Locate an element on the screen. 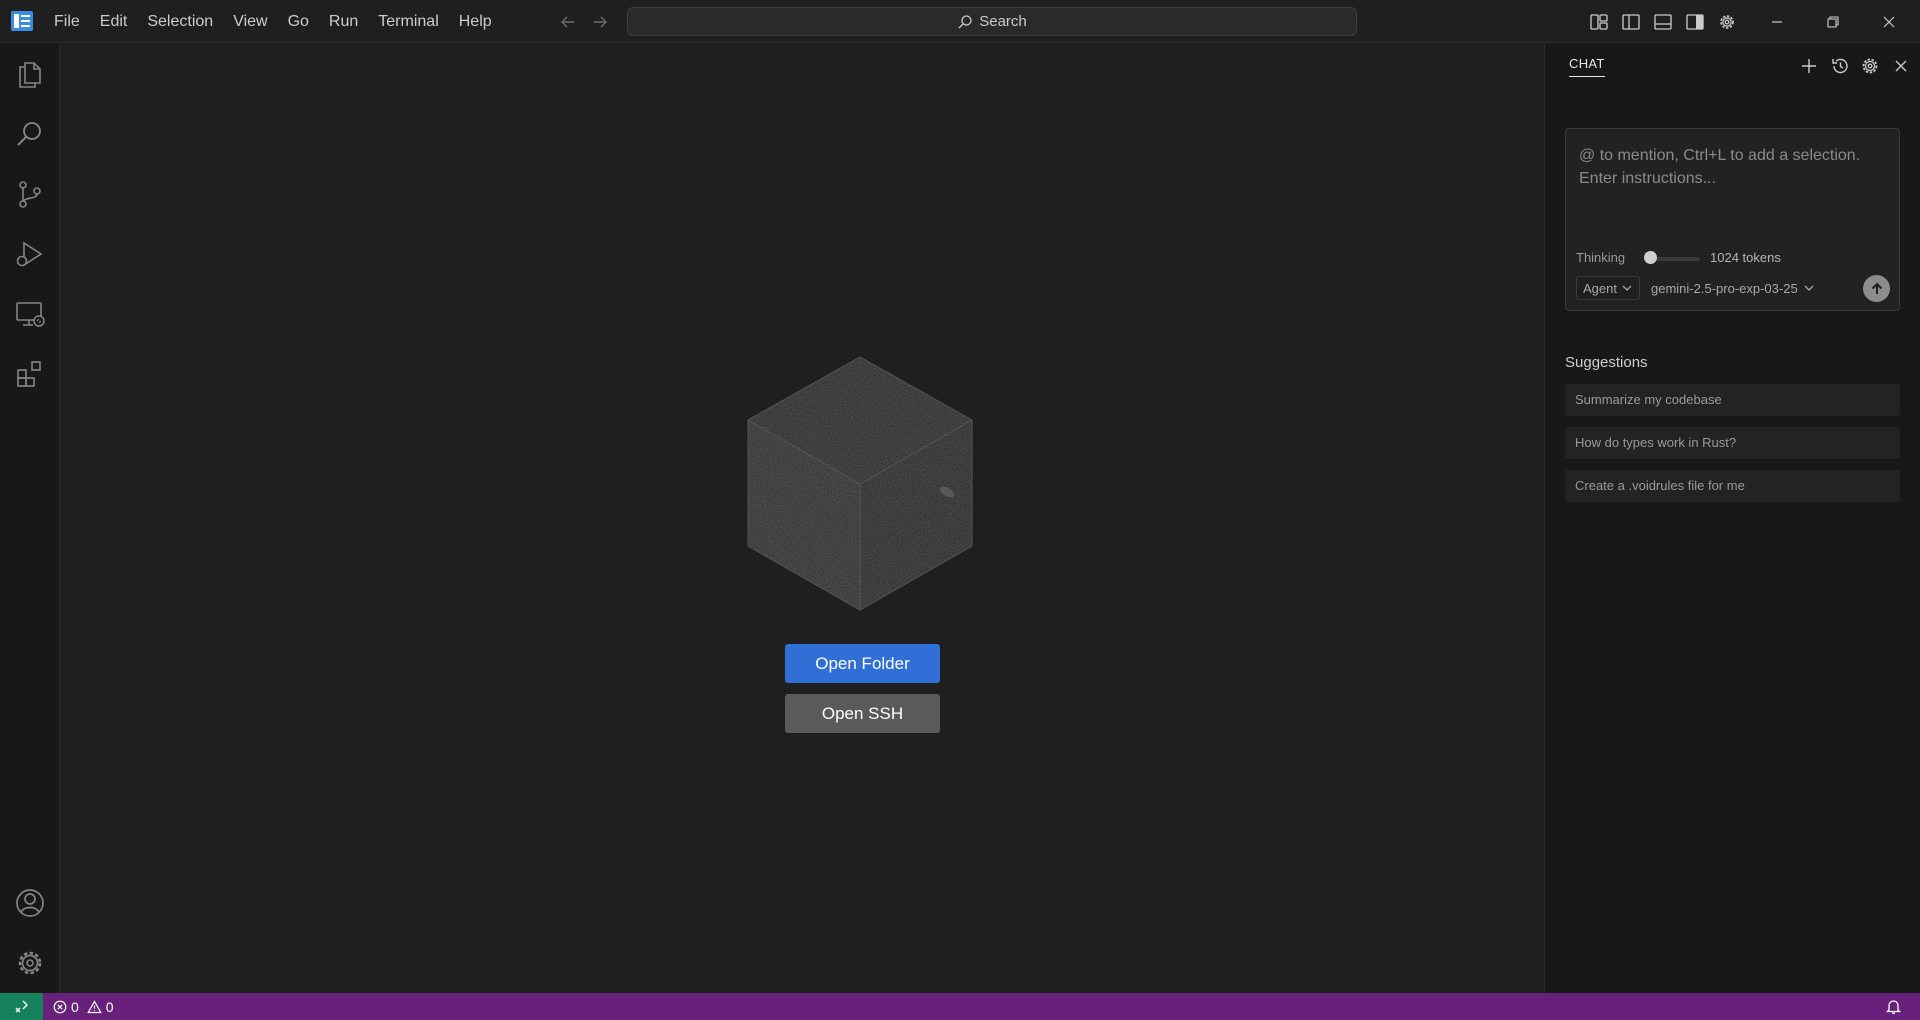  send-button is located at coordinates (1876, 288).